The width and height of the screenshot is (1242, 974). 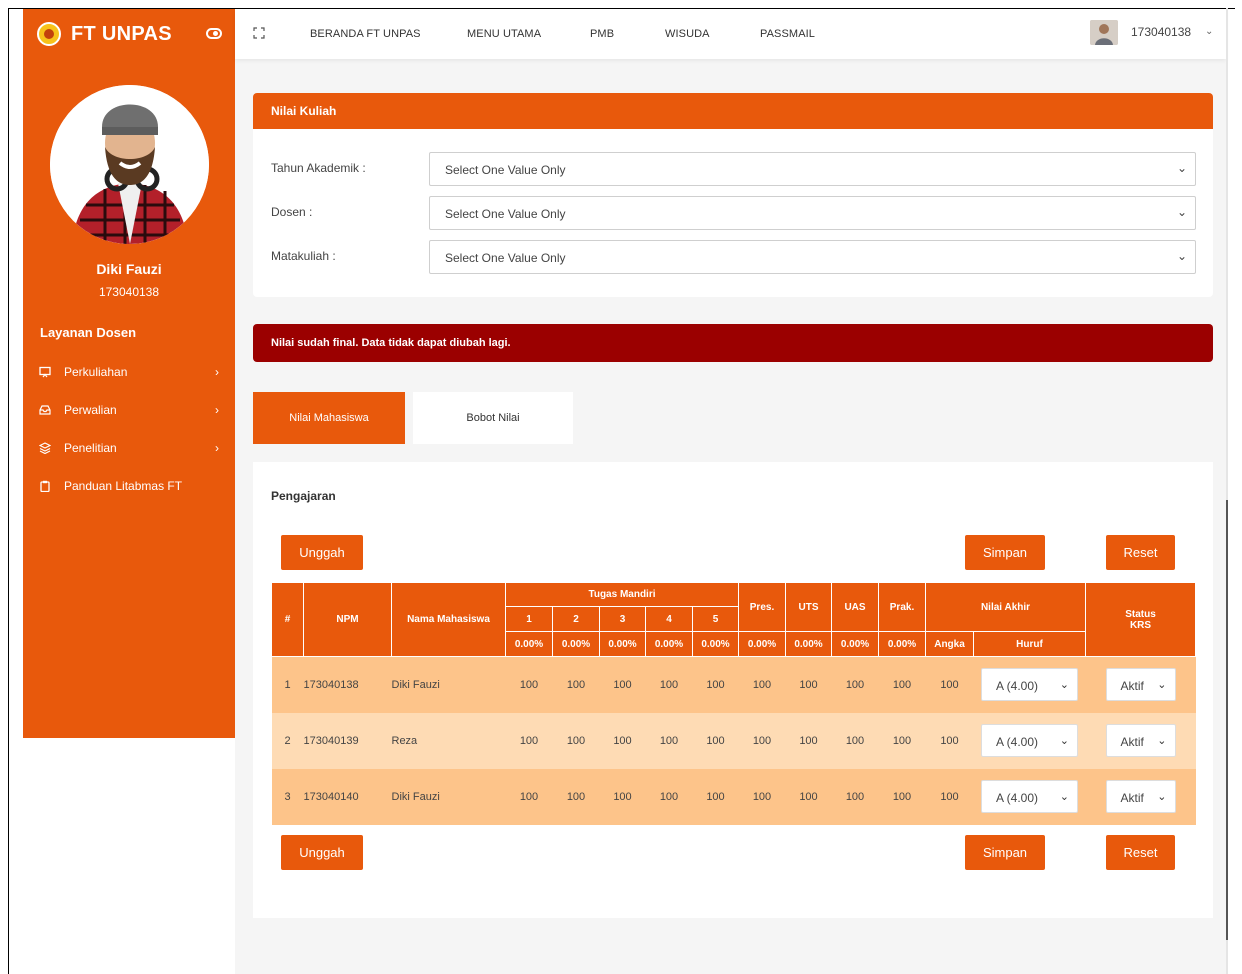 I want to click on layers-icon, so click(x=45, y=448).